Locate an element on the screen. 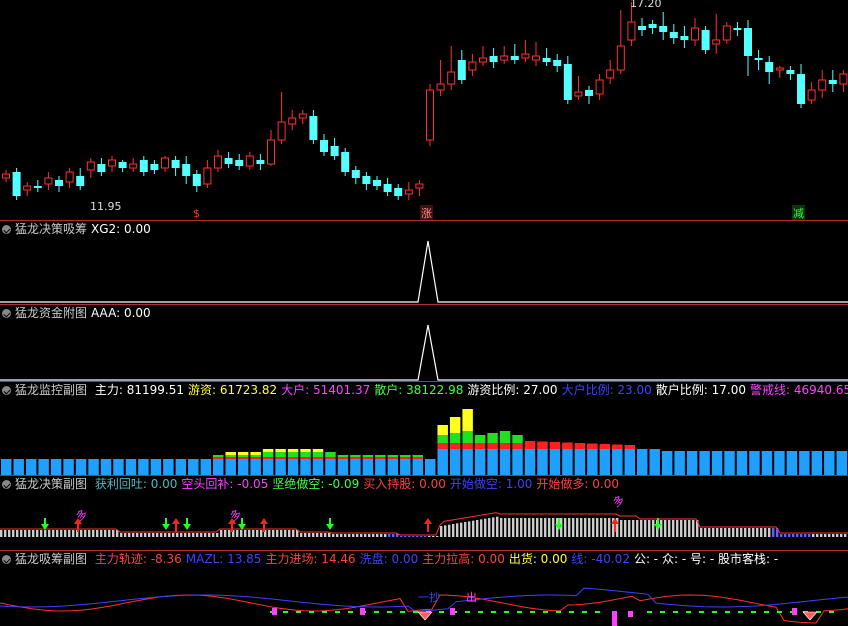 The height and width of the screenshot is (626, 848). aaa-pane: 猛龙资金附图 AAA: 0.00 is located at coordinates (424, 343).